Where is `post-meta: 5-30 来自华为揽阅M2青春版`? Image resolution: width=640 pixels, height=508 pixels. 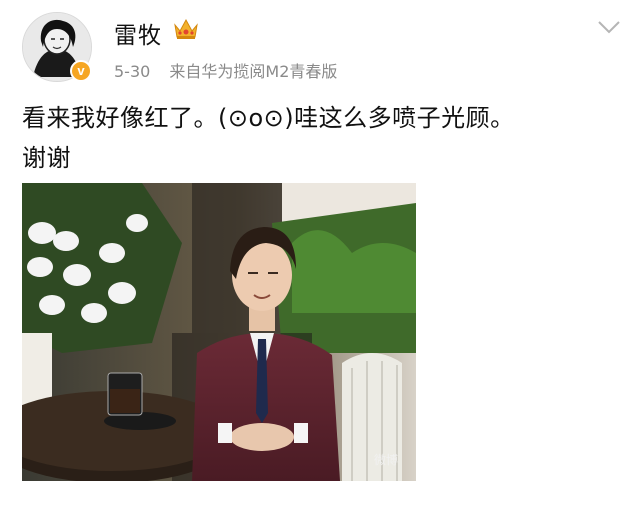
post-meta: 5-30 来自华为揽阅M2青春版 is located at coordinates (225, 70).